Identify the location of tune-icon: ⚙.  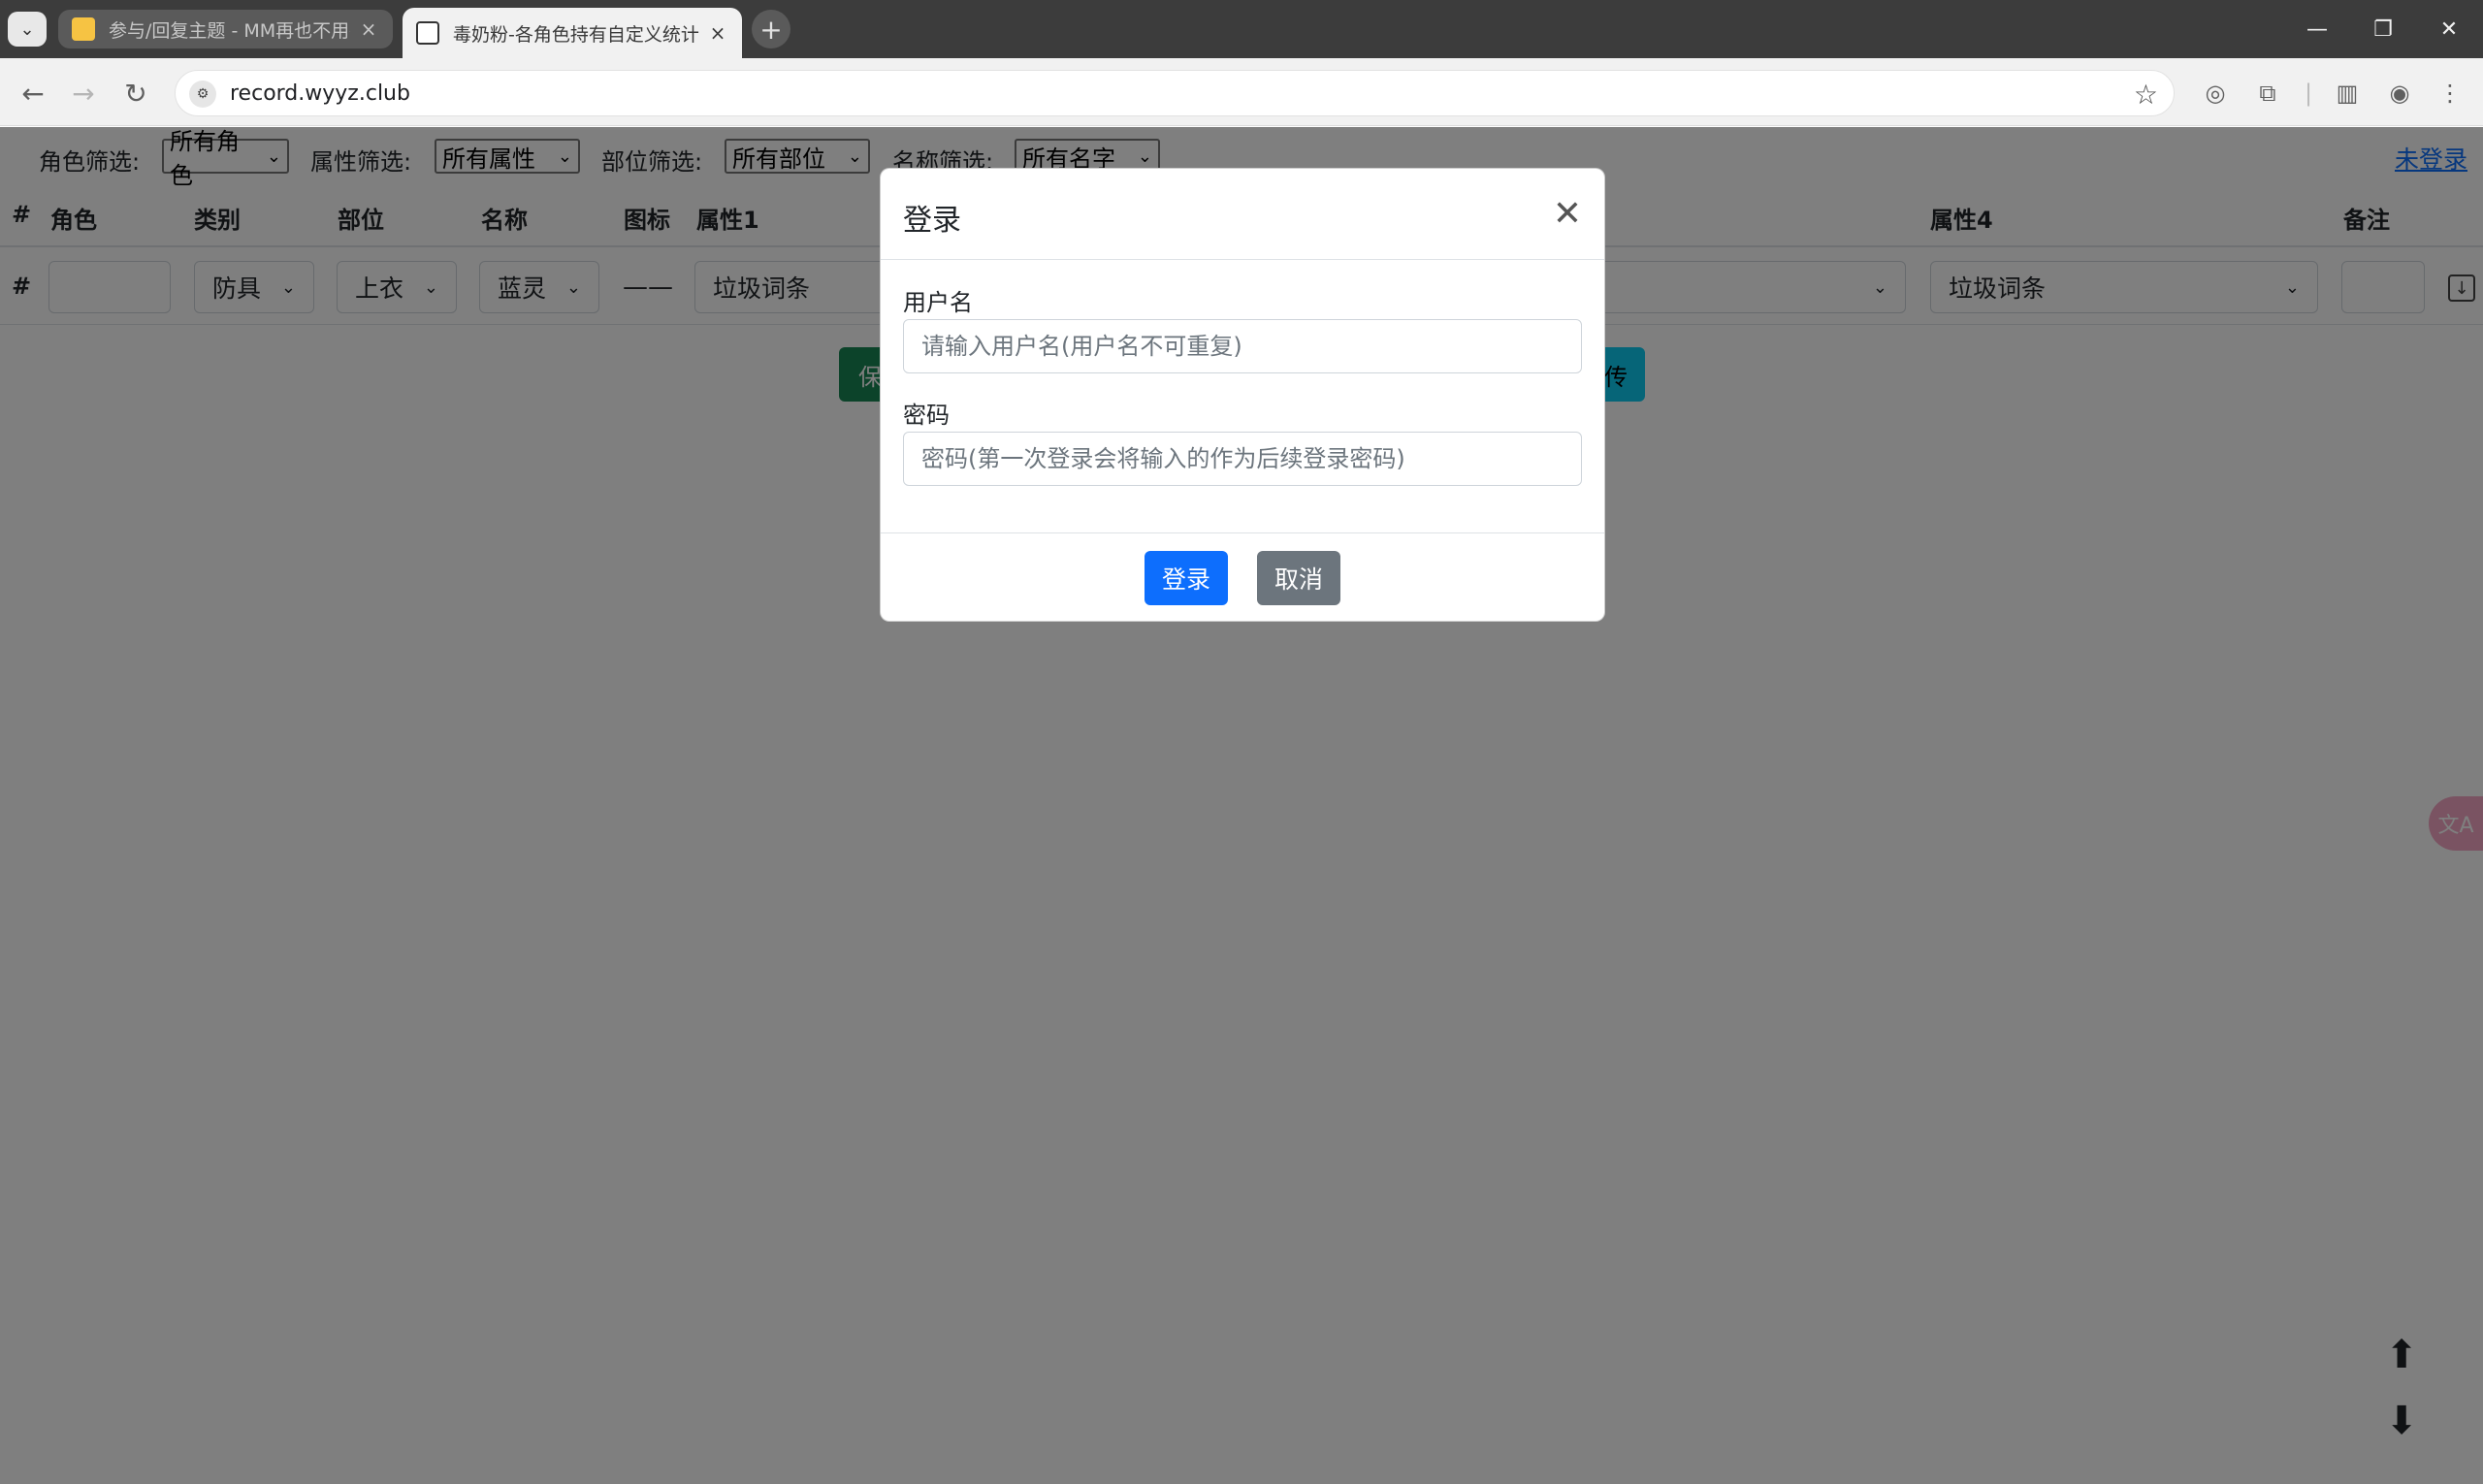
(203, 94).